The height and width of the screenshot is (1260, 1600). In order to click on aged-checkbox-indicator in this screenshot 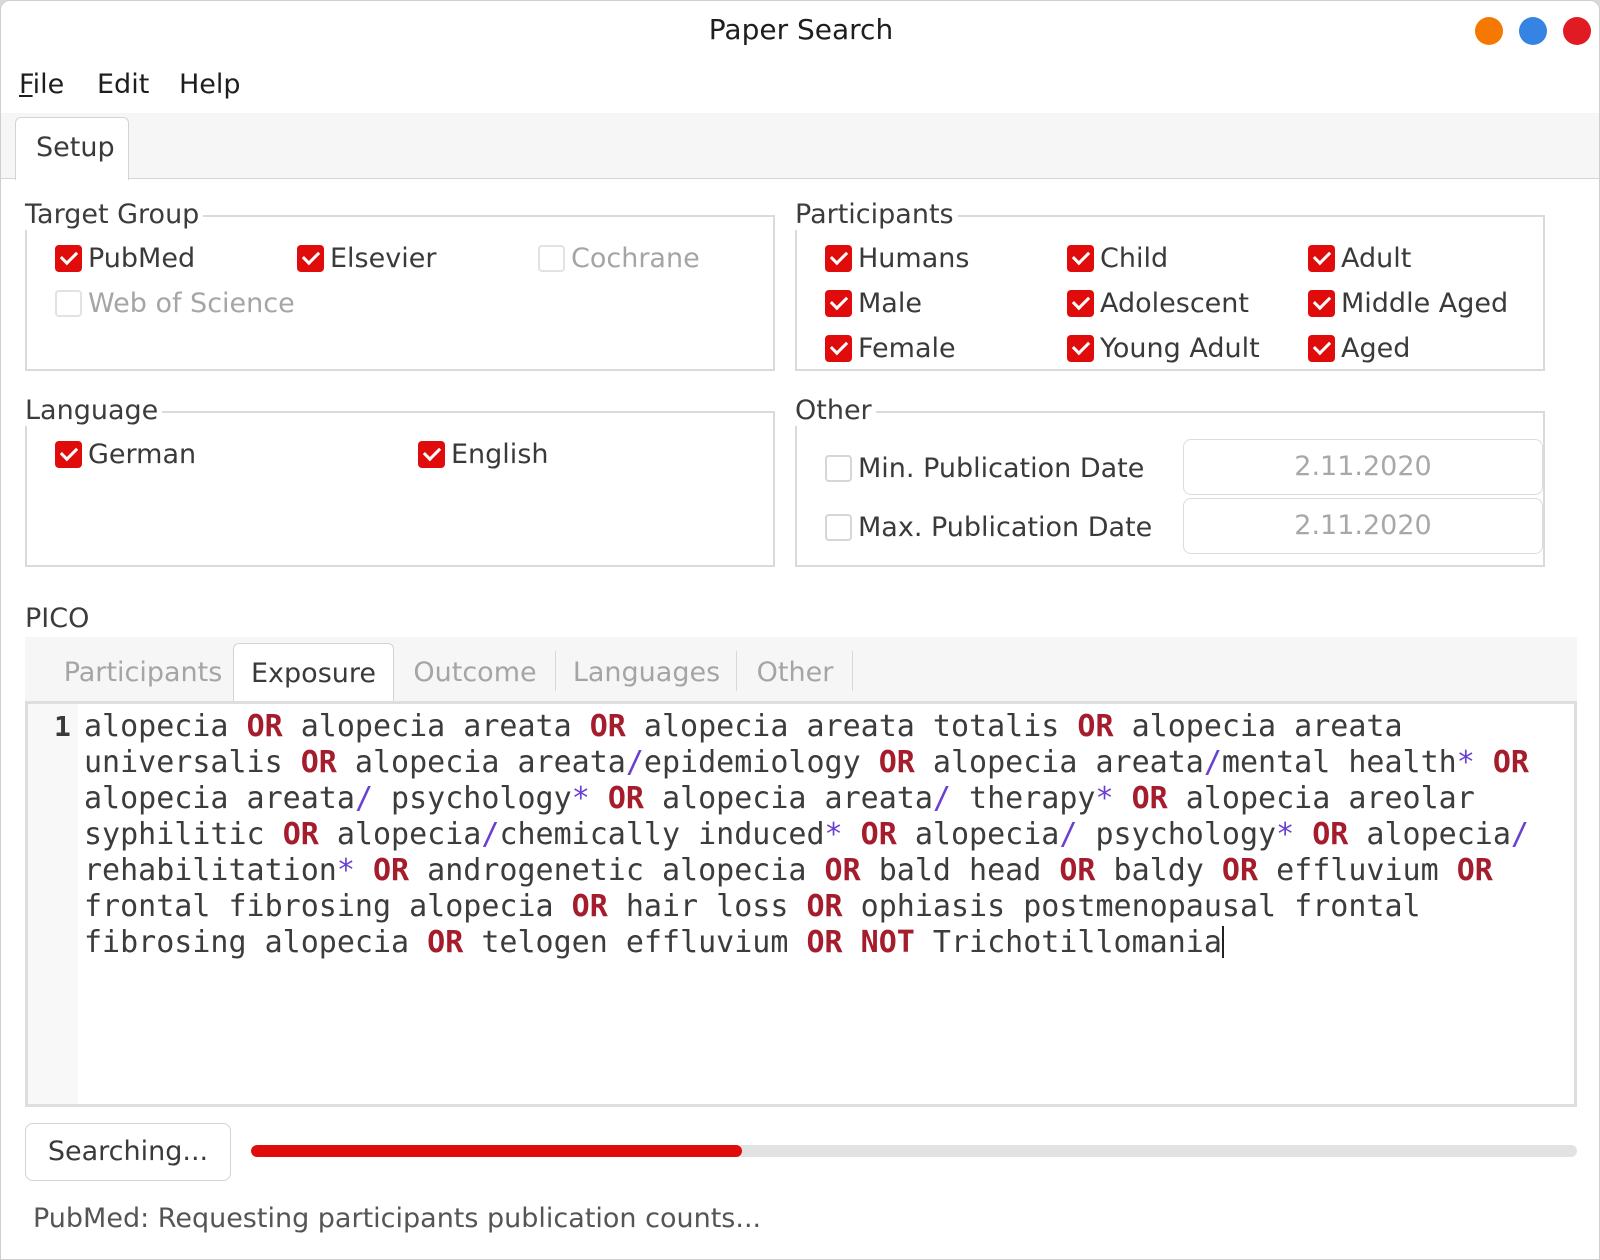, I will do `click(1321, 348)`.